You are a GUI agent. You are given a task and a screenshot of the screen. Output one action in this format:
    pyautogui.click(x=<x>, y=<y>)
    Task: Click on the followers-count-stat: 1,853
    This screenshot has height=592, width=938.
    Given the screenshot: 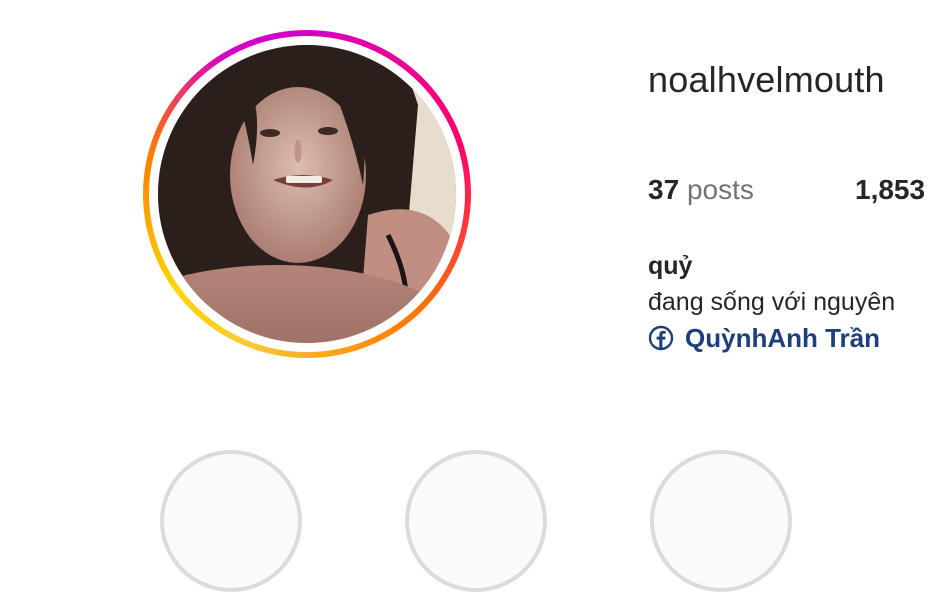 What is the action you would take?
    pyautogui.click(x=890, y=190)
    